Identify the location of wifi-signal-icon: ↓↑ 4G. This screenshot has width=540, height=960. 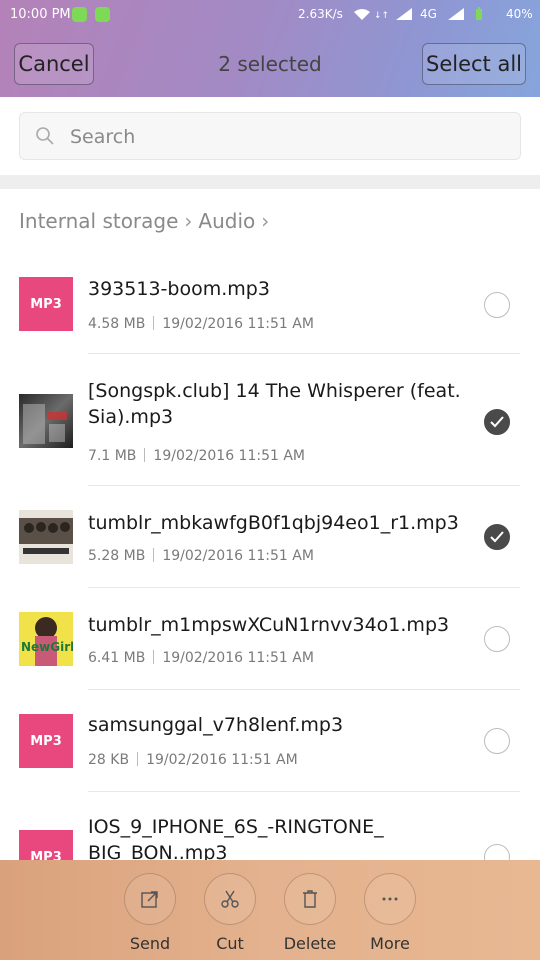
(418, 14).